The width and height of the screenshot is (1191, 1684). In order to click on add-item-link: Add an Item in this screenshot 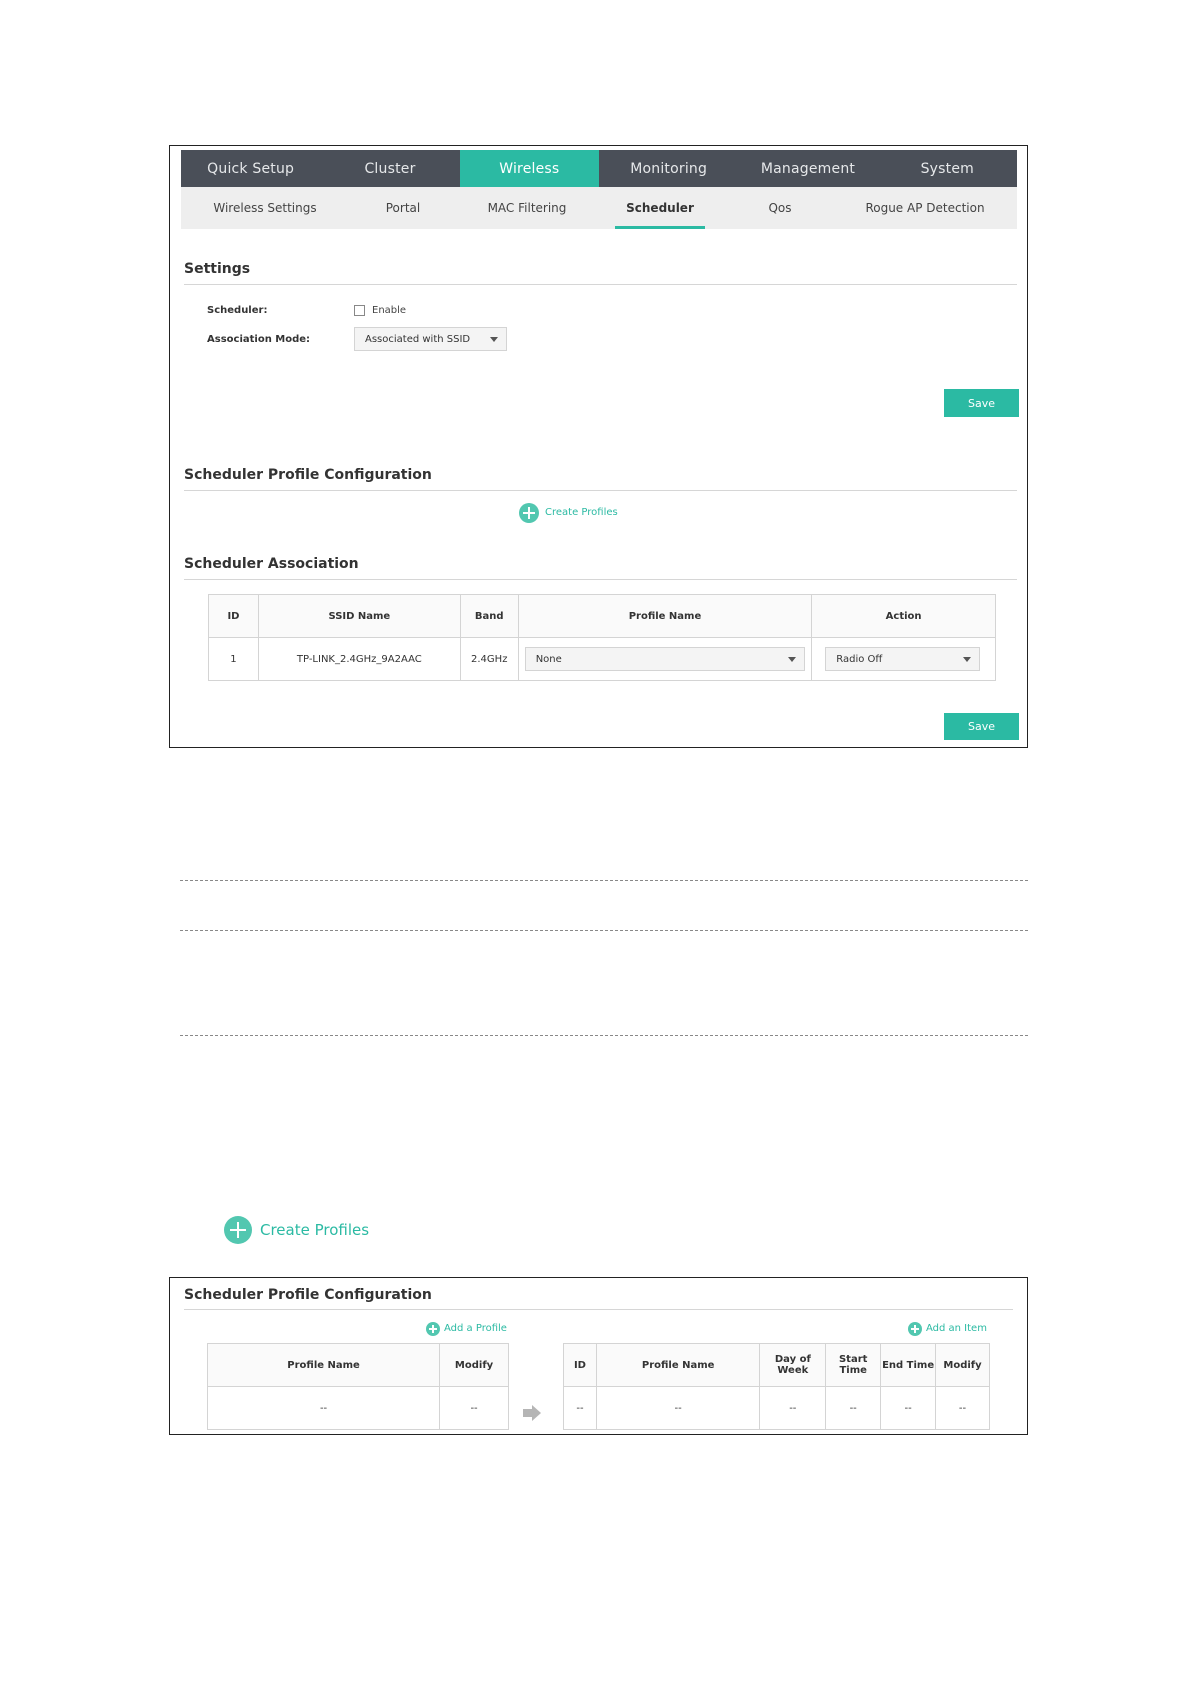, I will do `click(956, 1328)`.